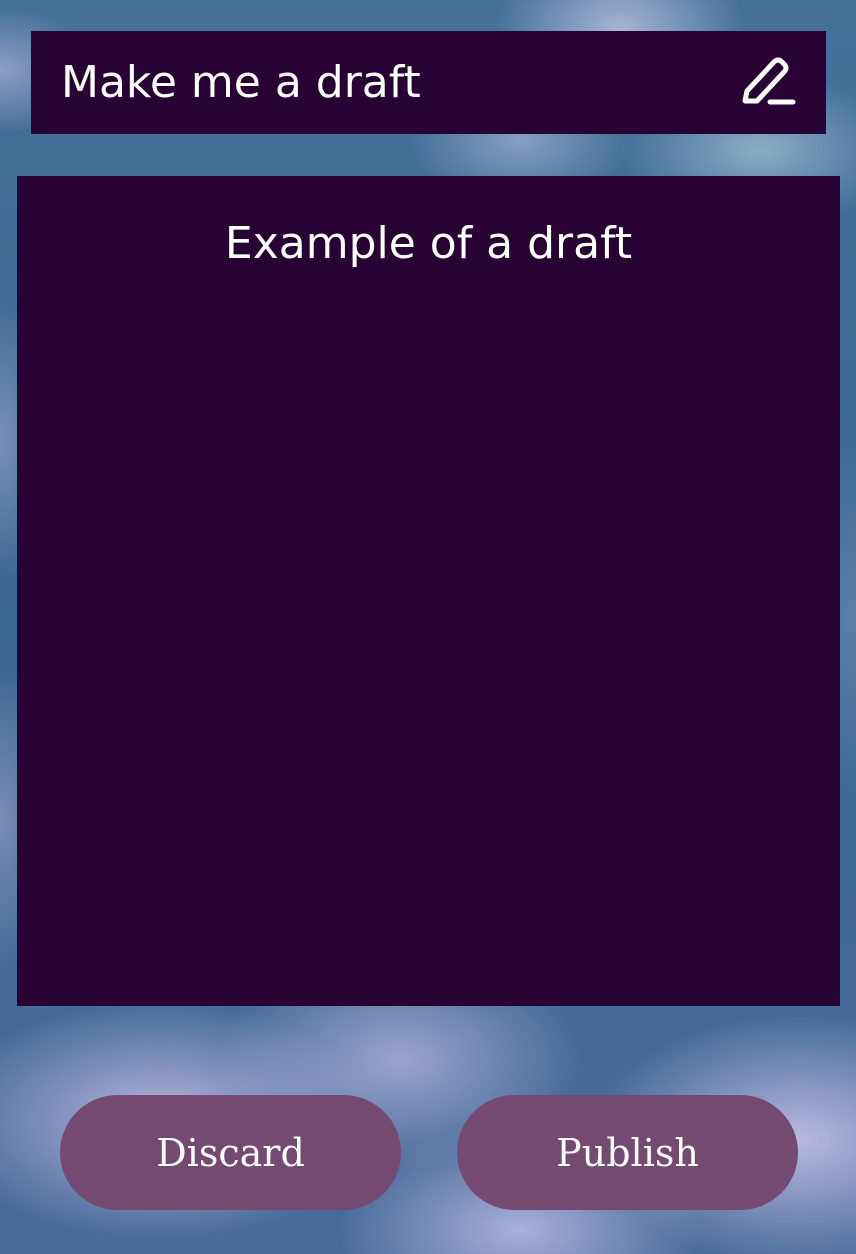  Describe the element at coordinates (241, 82) in the screenshot. I see `page-title: Make me a draft` at that location.